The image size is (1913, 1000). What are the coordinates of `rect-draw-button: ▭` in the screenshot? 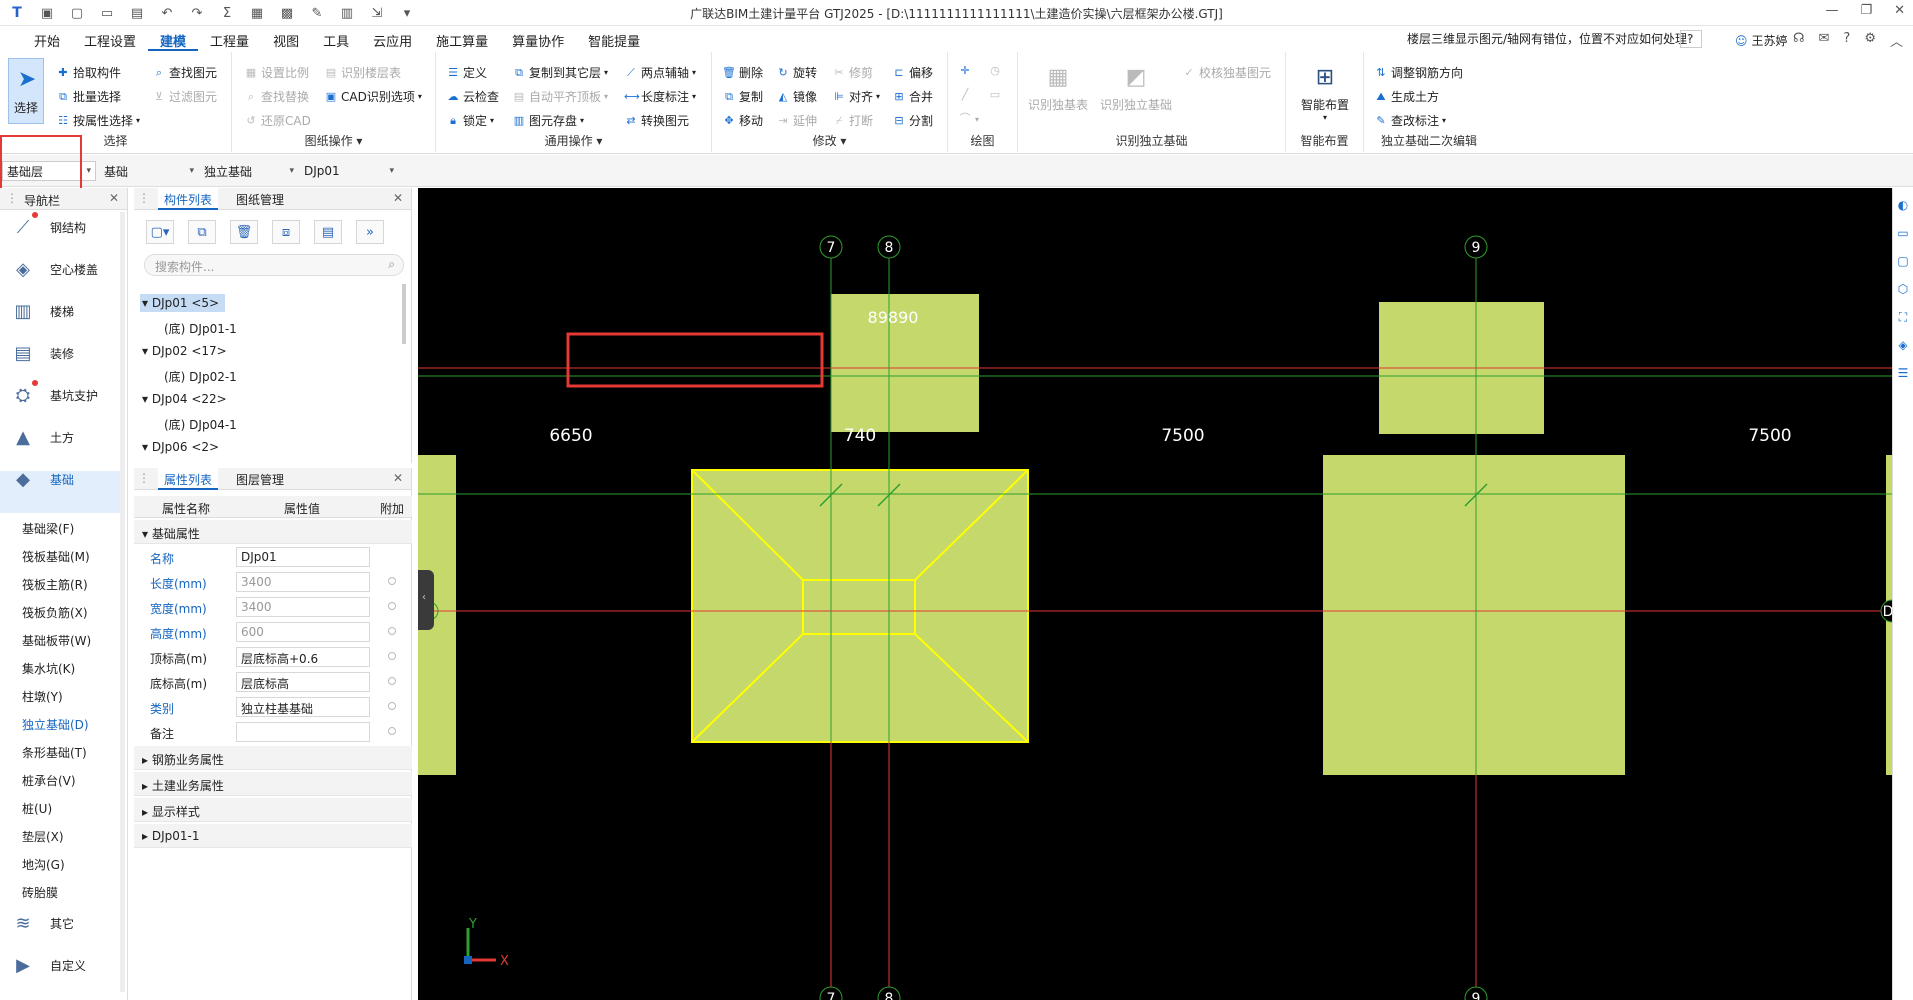 It's located at (995, 95).